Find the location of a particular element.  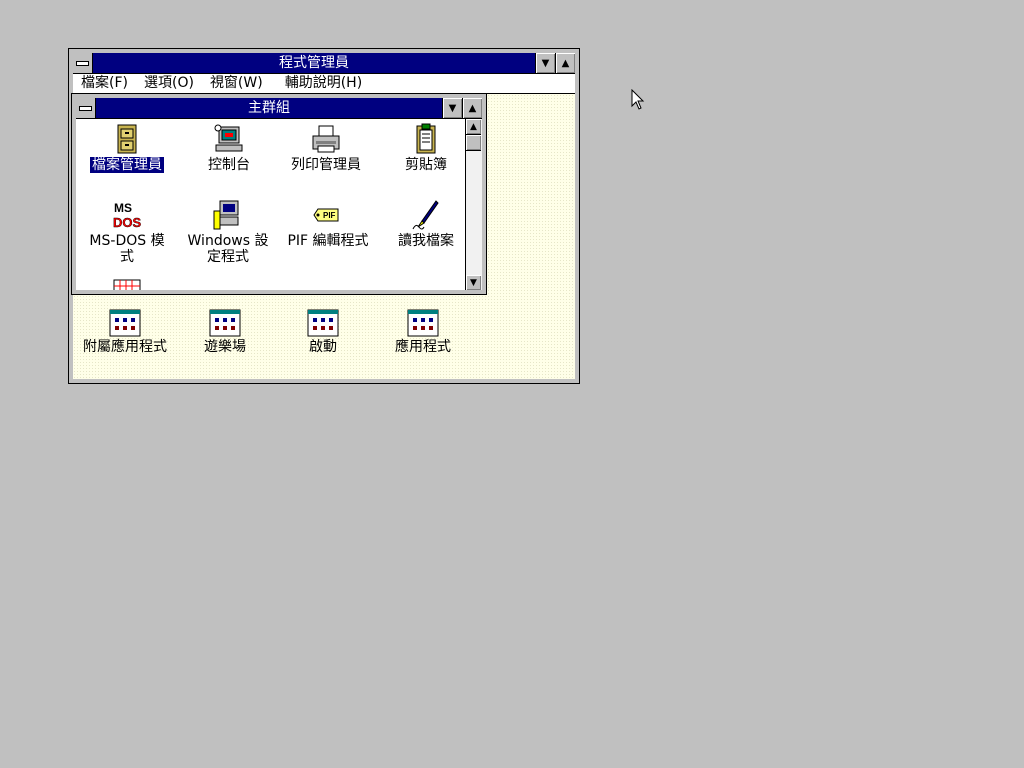

scroll-thumb is located at coordinates (473, 142).